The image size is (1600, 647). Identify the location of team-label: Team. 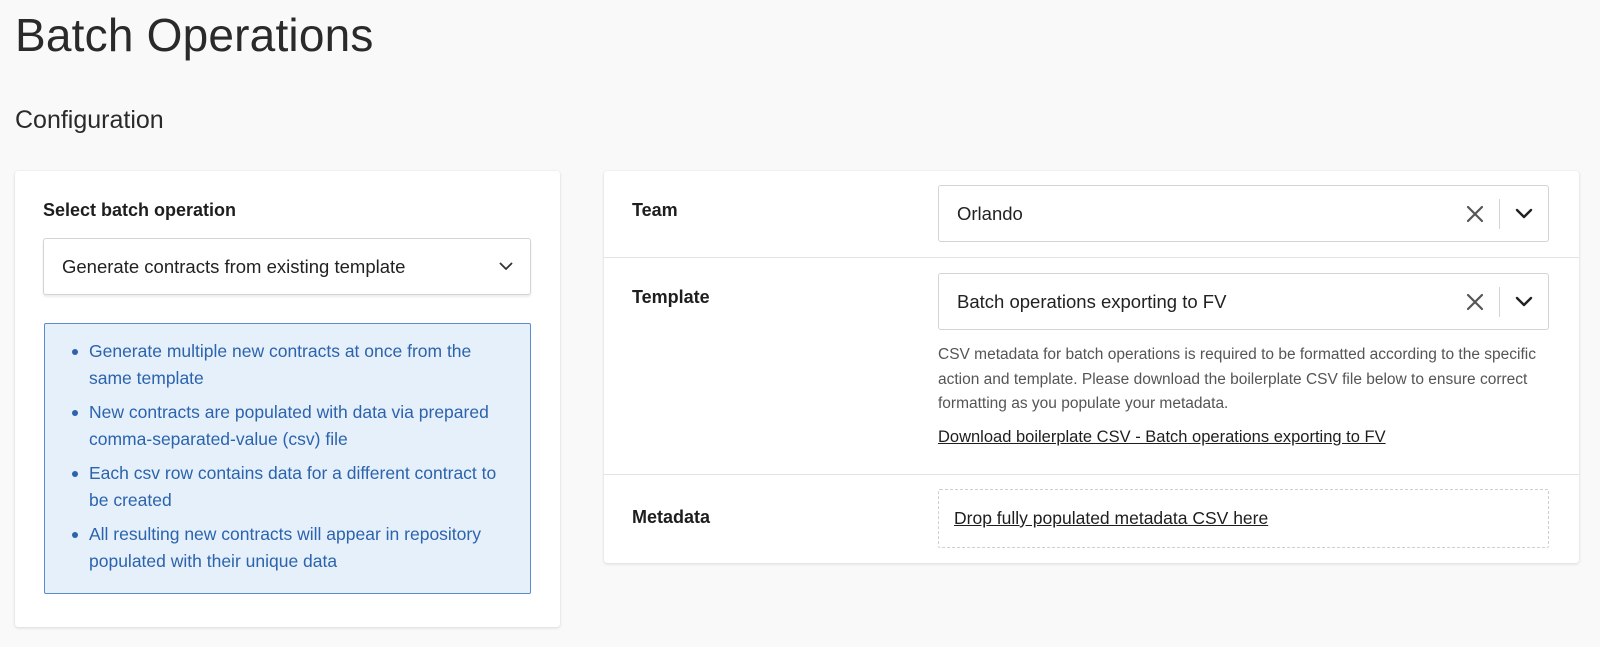
(655, 210).